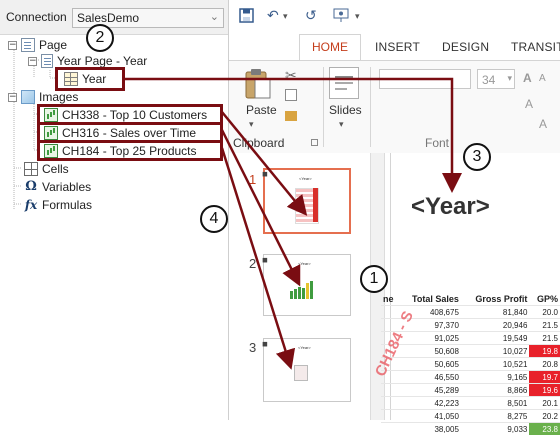 The image size is (560, 435). I want to click on table-cell, so click(390, 429).